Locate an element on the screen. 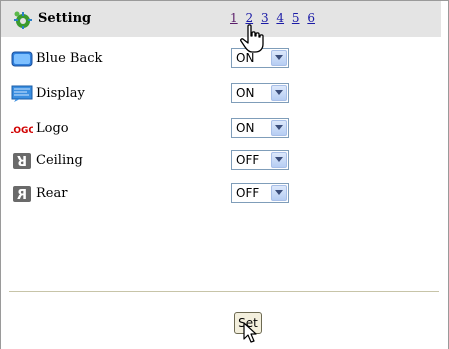  logo-select: ON is located at coordinates (260, 128).